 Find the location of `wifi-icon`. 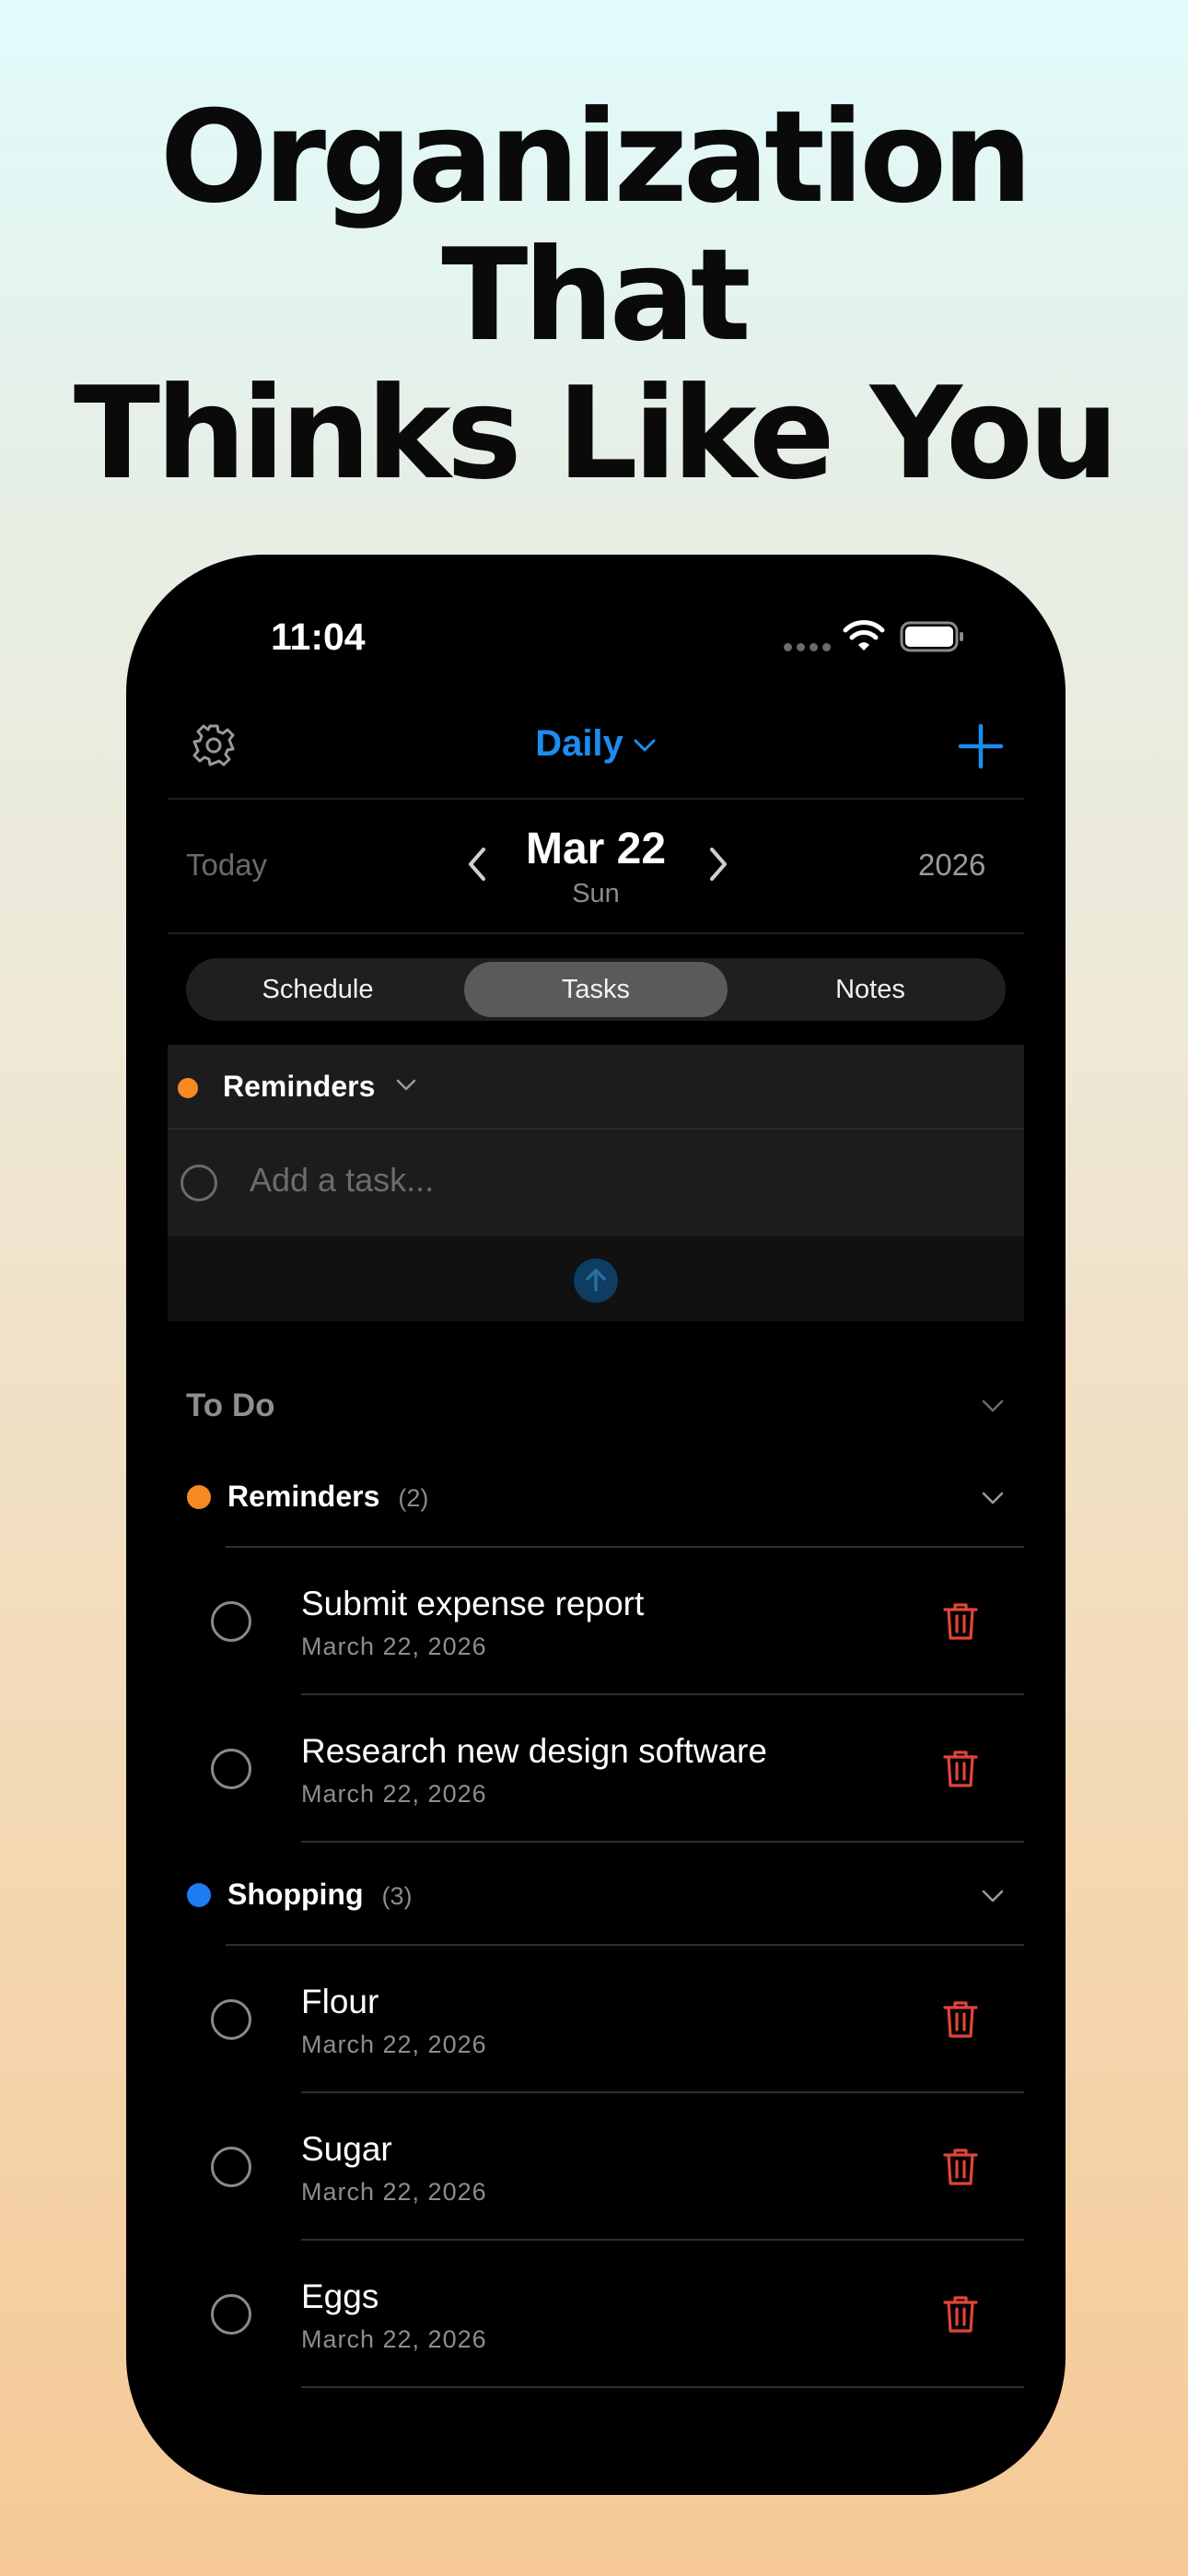

wifi-icon is located at coordinates (864, 635).